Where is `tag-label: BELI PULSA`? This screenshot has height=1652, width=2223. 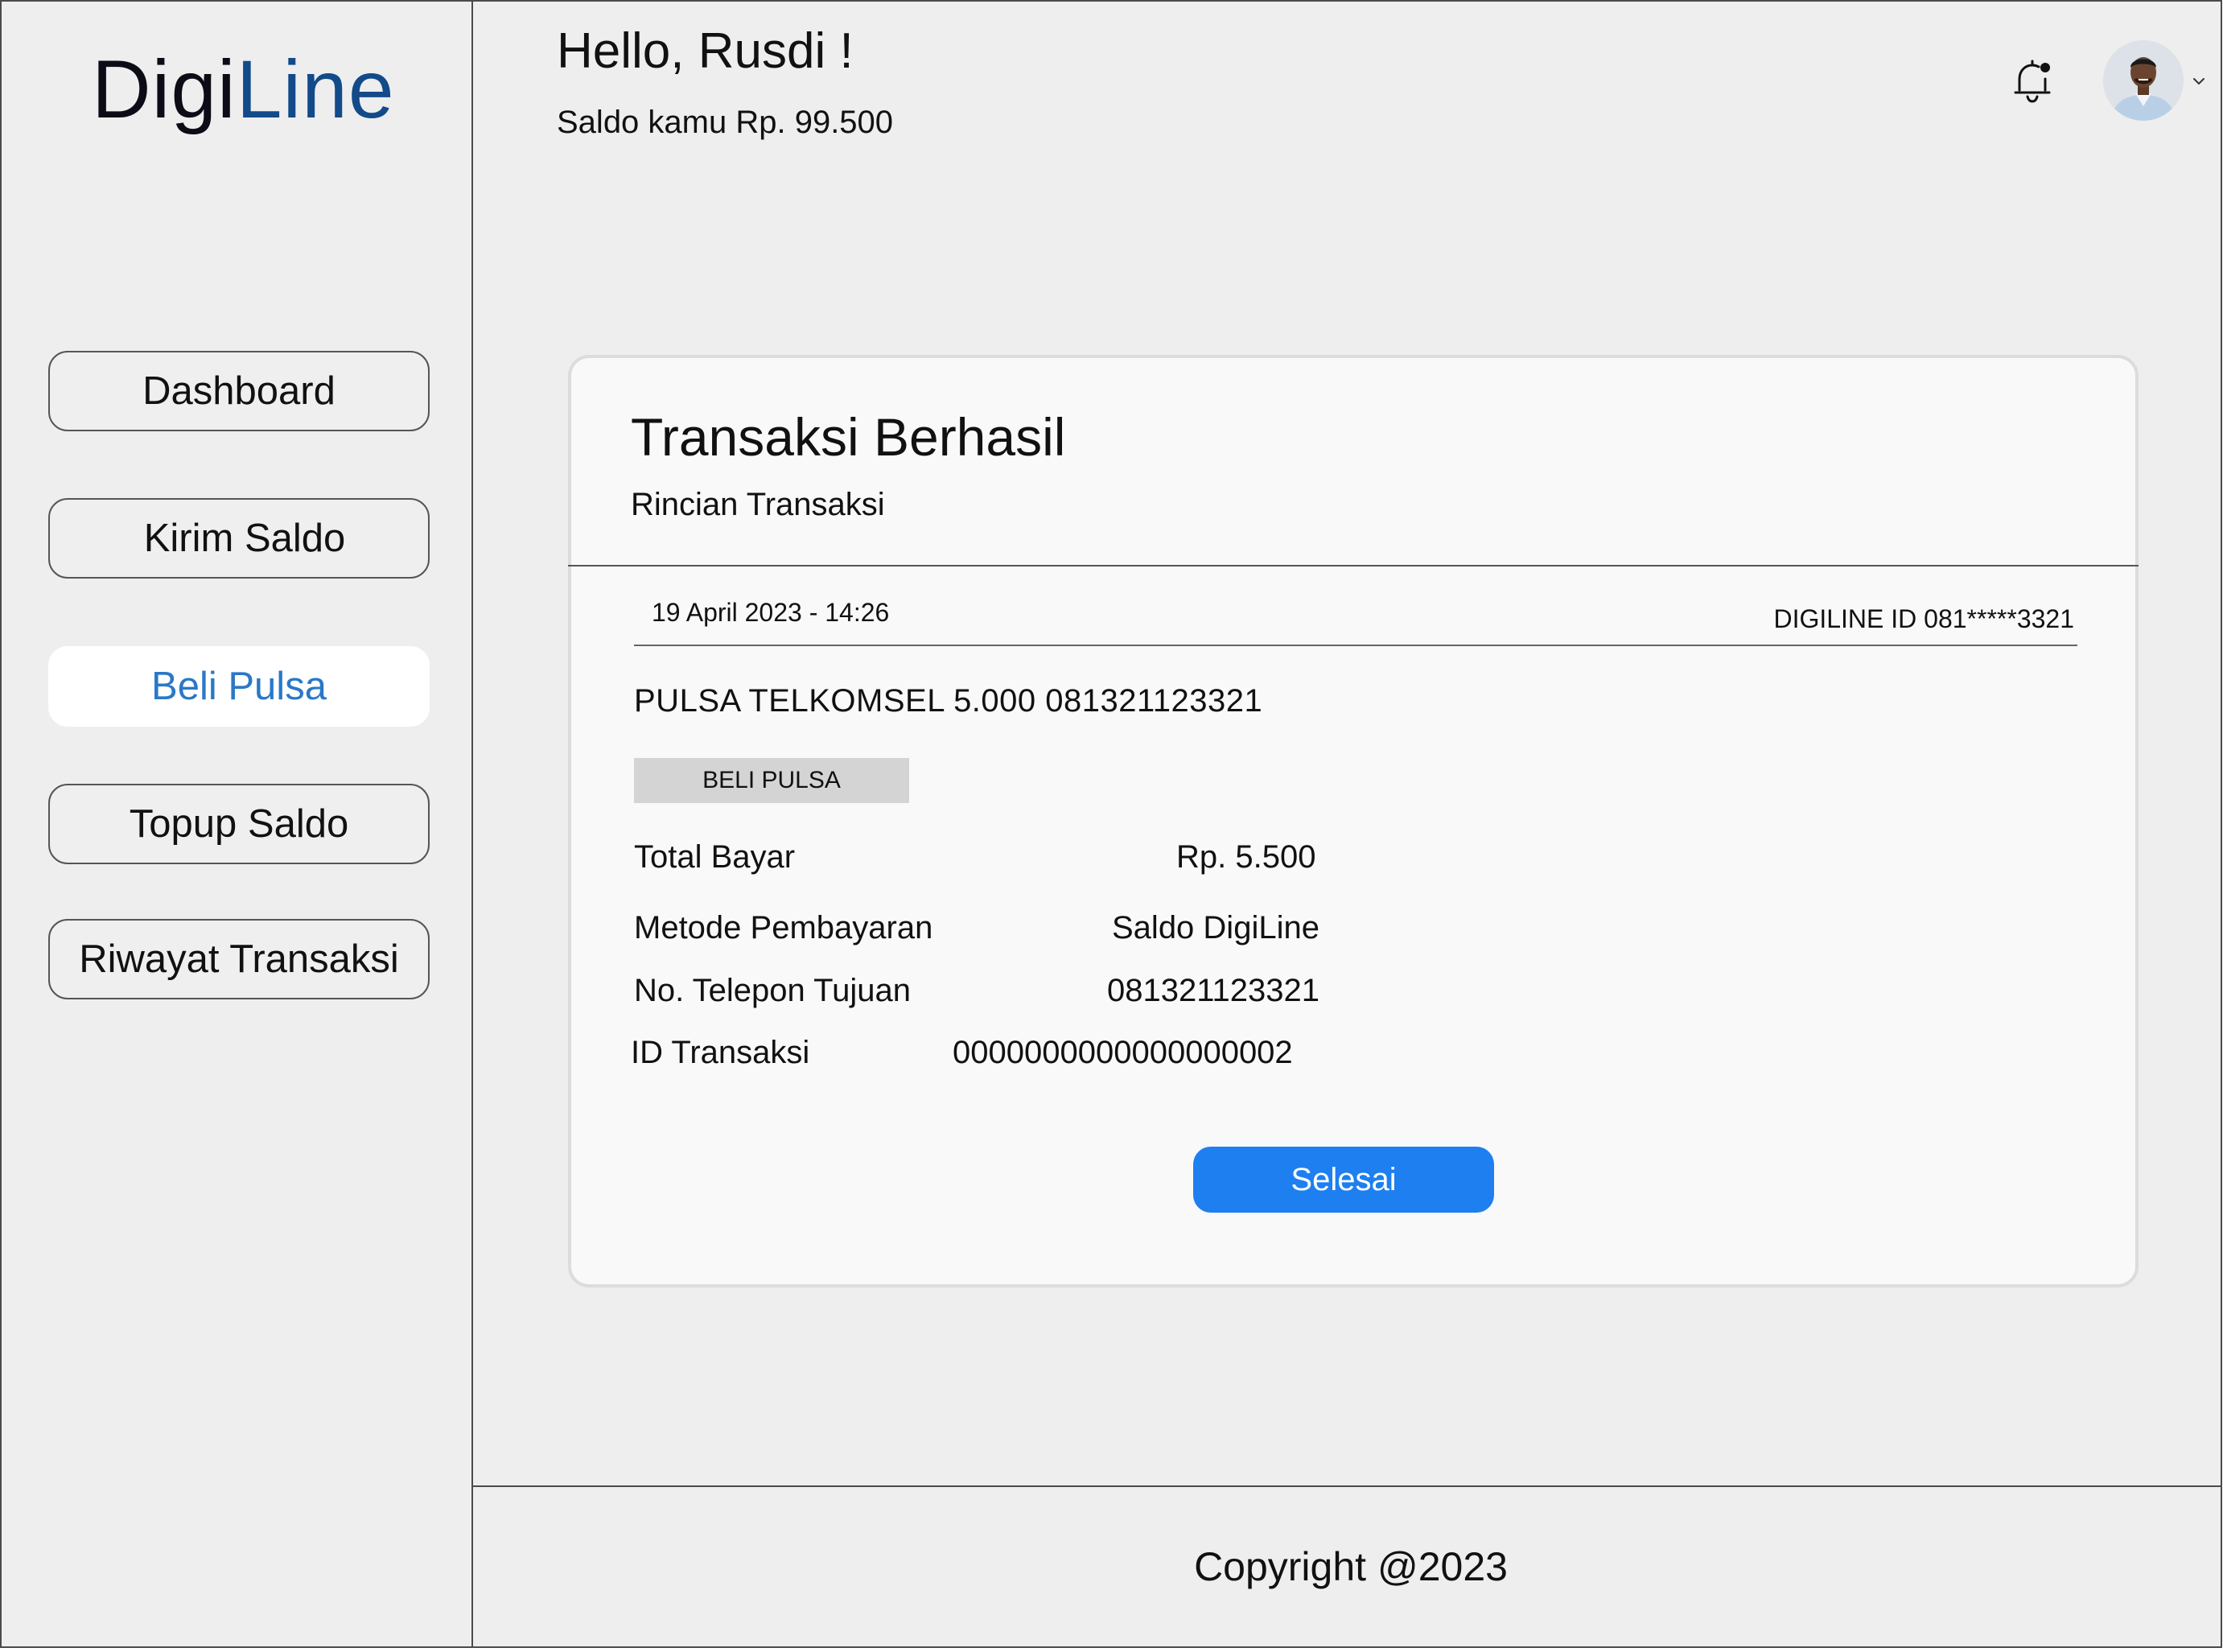 tag-label: BELI PULSA is located at coordinates (772, 780).